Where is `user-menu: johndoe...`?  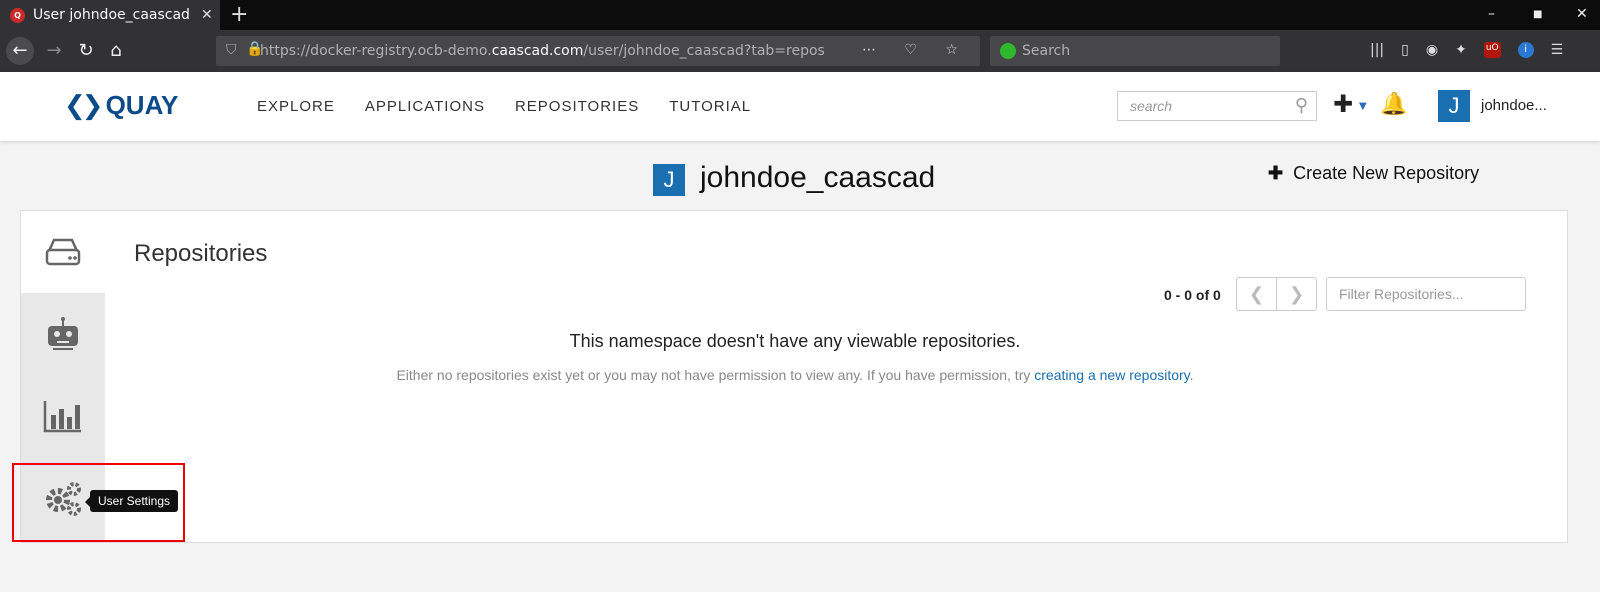
user-menu: johndoe... is located at coordinates (1514, 105).